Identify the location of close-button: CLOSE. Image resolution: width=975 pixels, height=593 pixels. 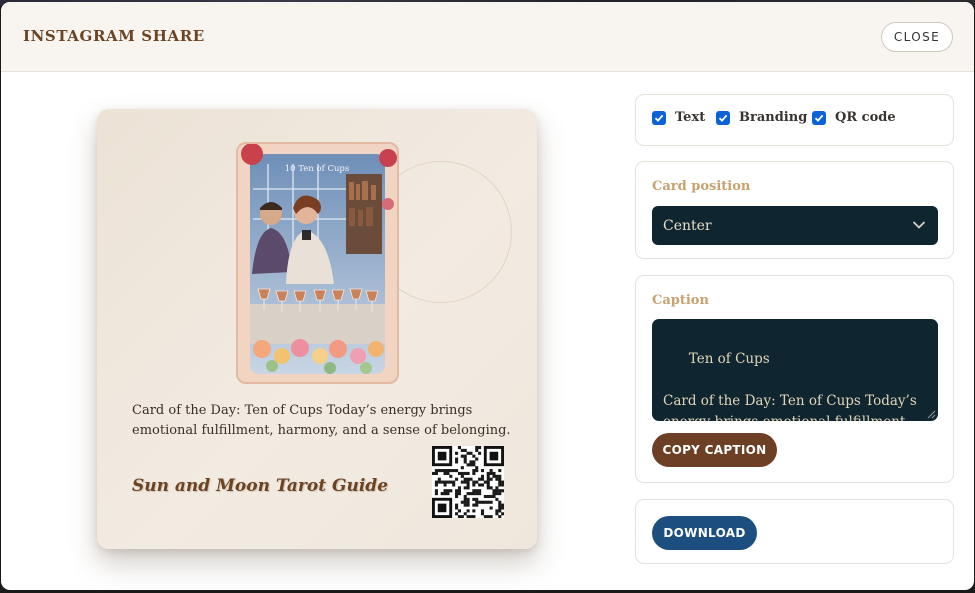
(917, 37).